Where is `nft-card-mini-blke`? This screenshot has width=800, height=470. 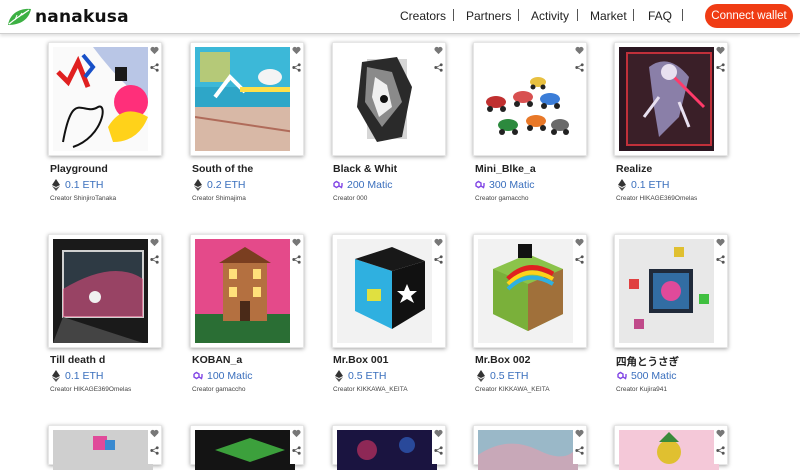
nft-card-mini-blke is located at coordinates (530, 99).